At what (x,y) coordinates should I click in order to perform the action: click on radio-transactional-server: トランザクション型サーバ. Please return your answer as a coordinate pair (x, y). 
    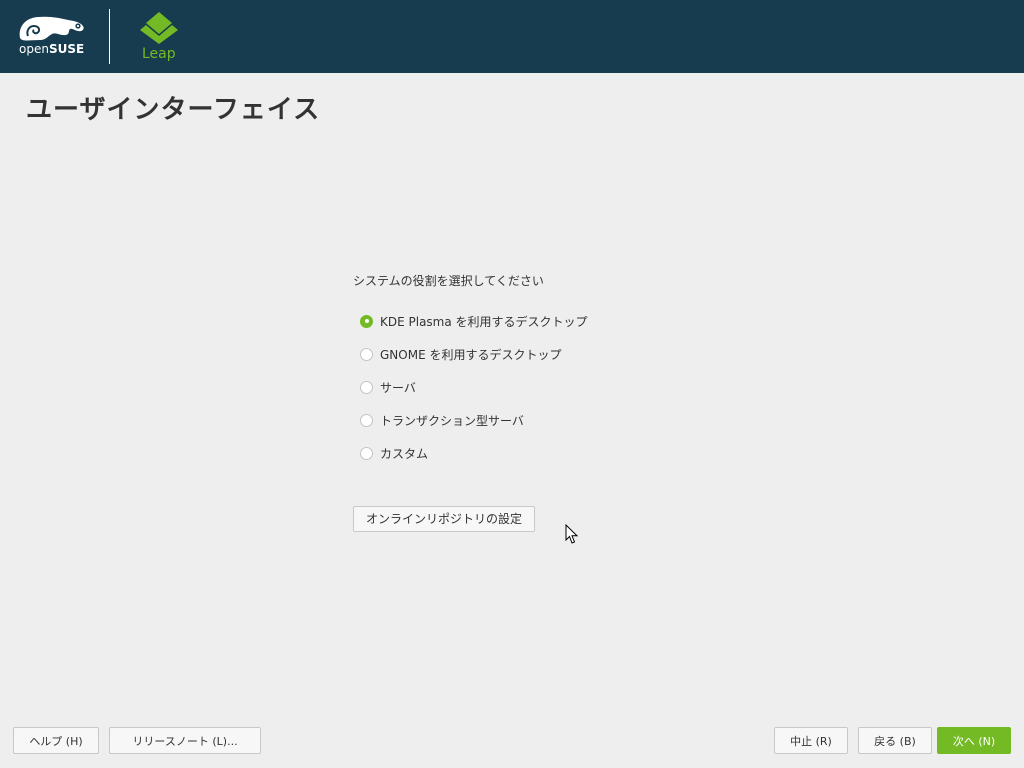
    Looking at the image, I should click on (442, 420).